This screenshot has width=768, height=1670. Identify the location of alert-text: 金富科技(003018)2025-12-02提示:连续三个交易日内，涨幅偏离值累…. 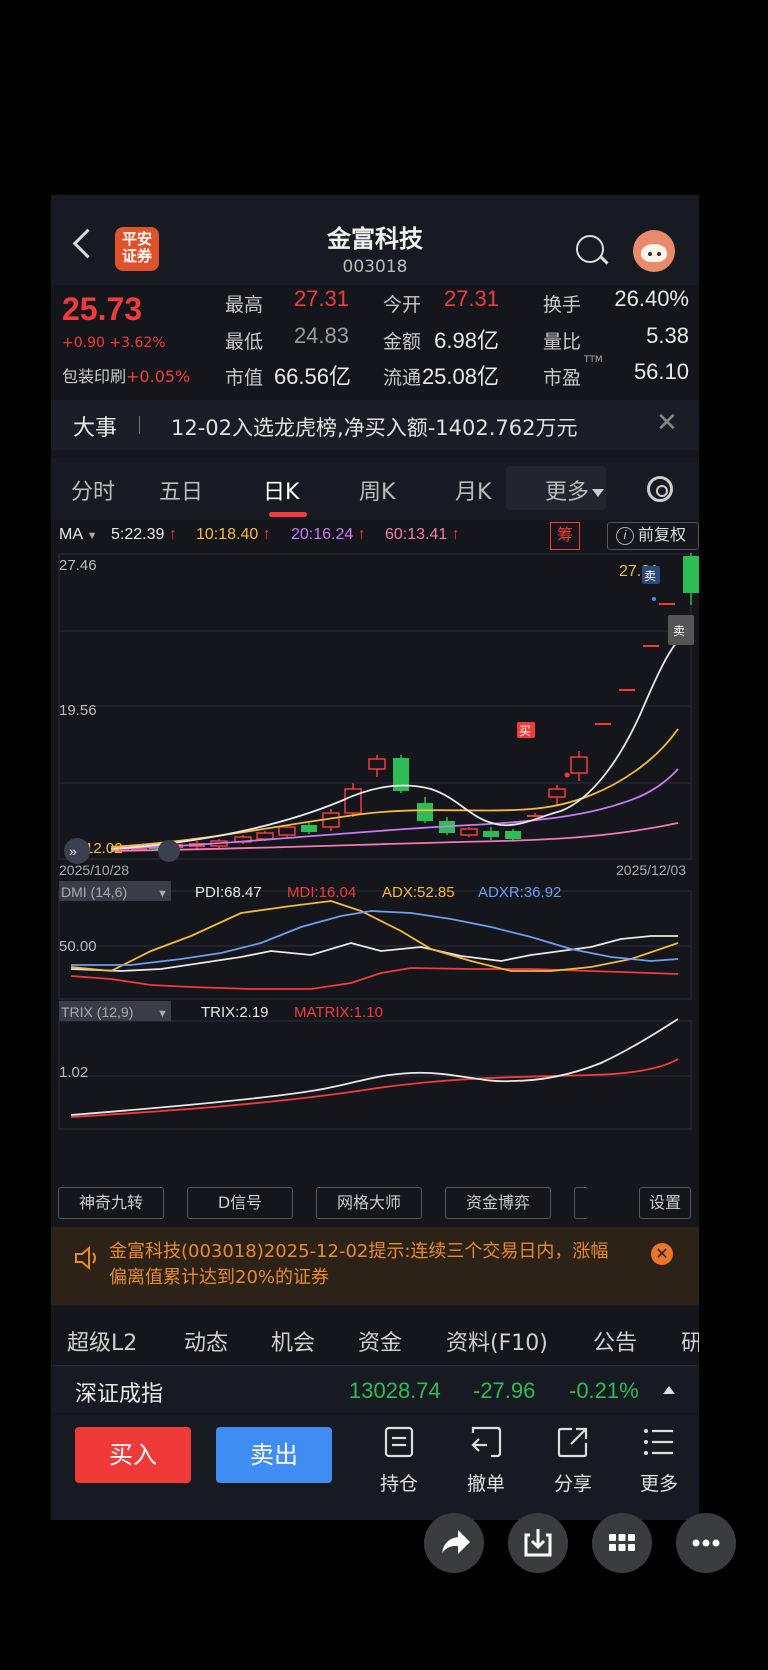
(359, 1264).